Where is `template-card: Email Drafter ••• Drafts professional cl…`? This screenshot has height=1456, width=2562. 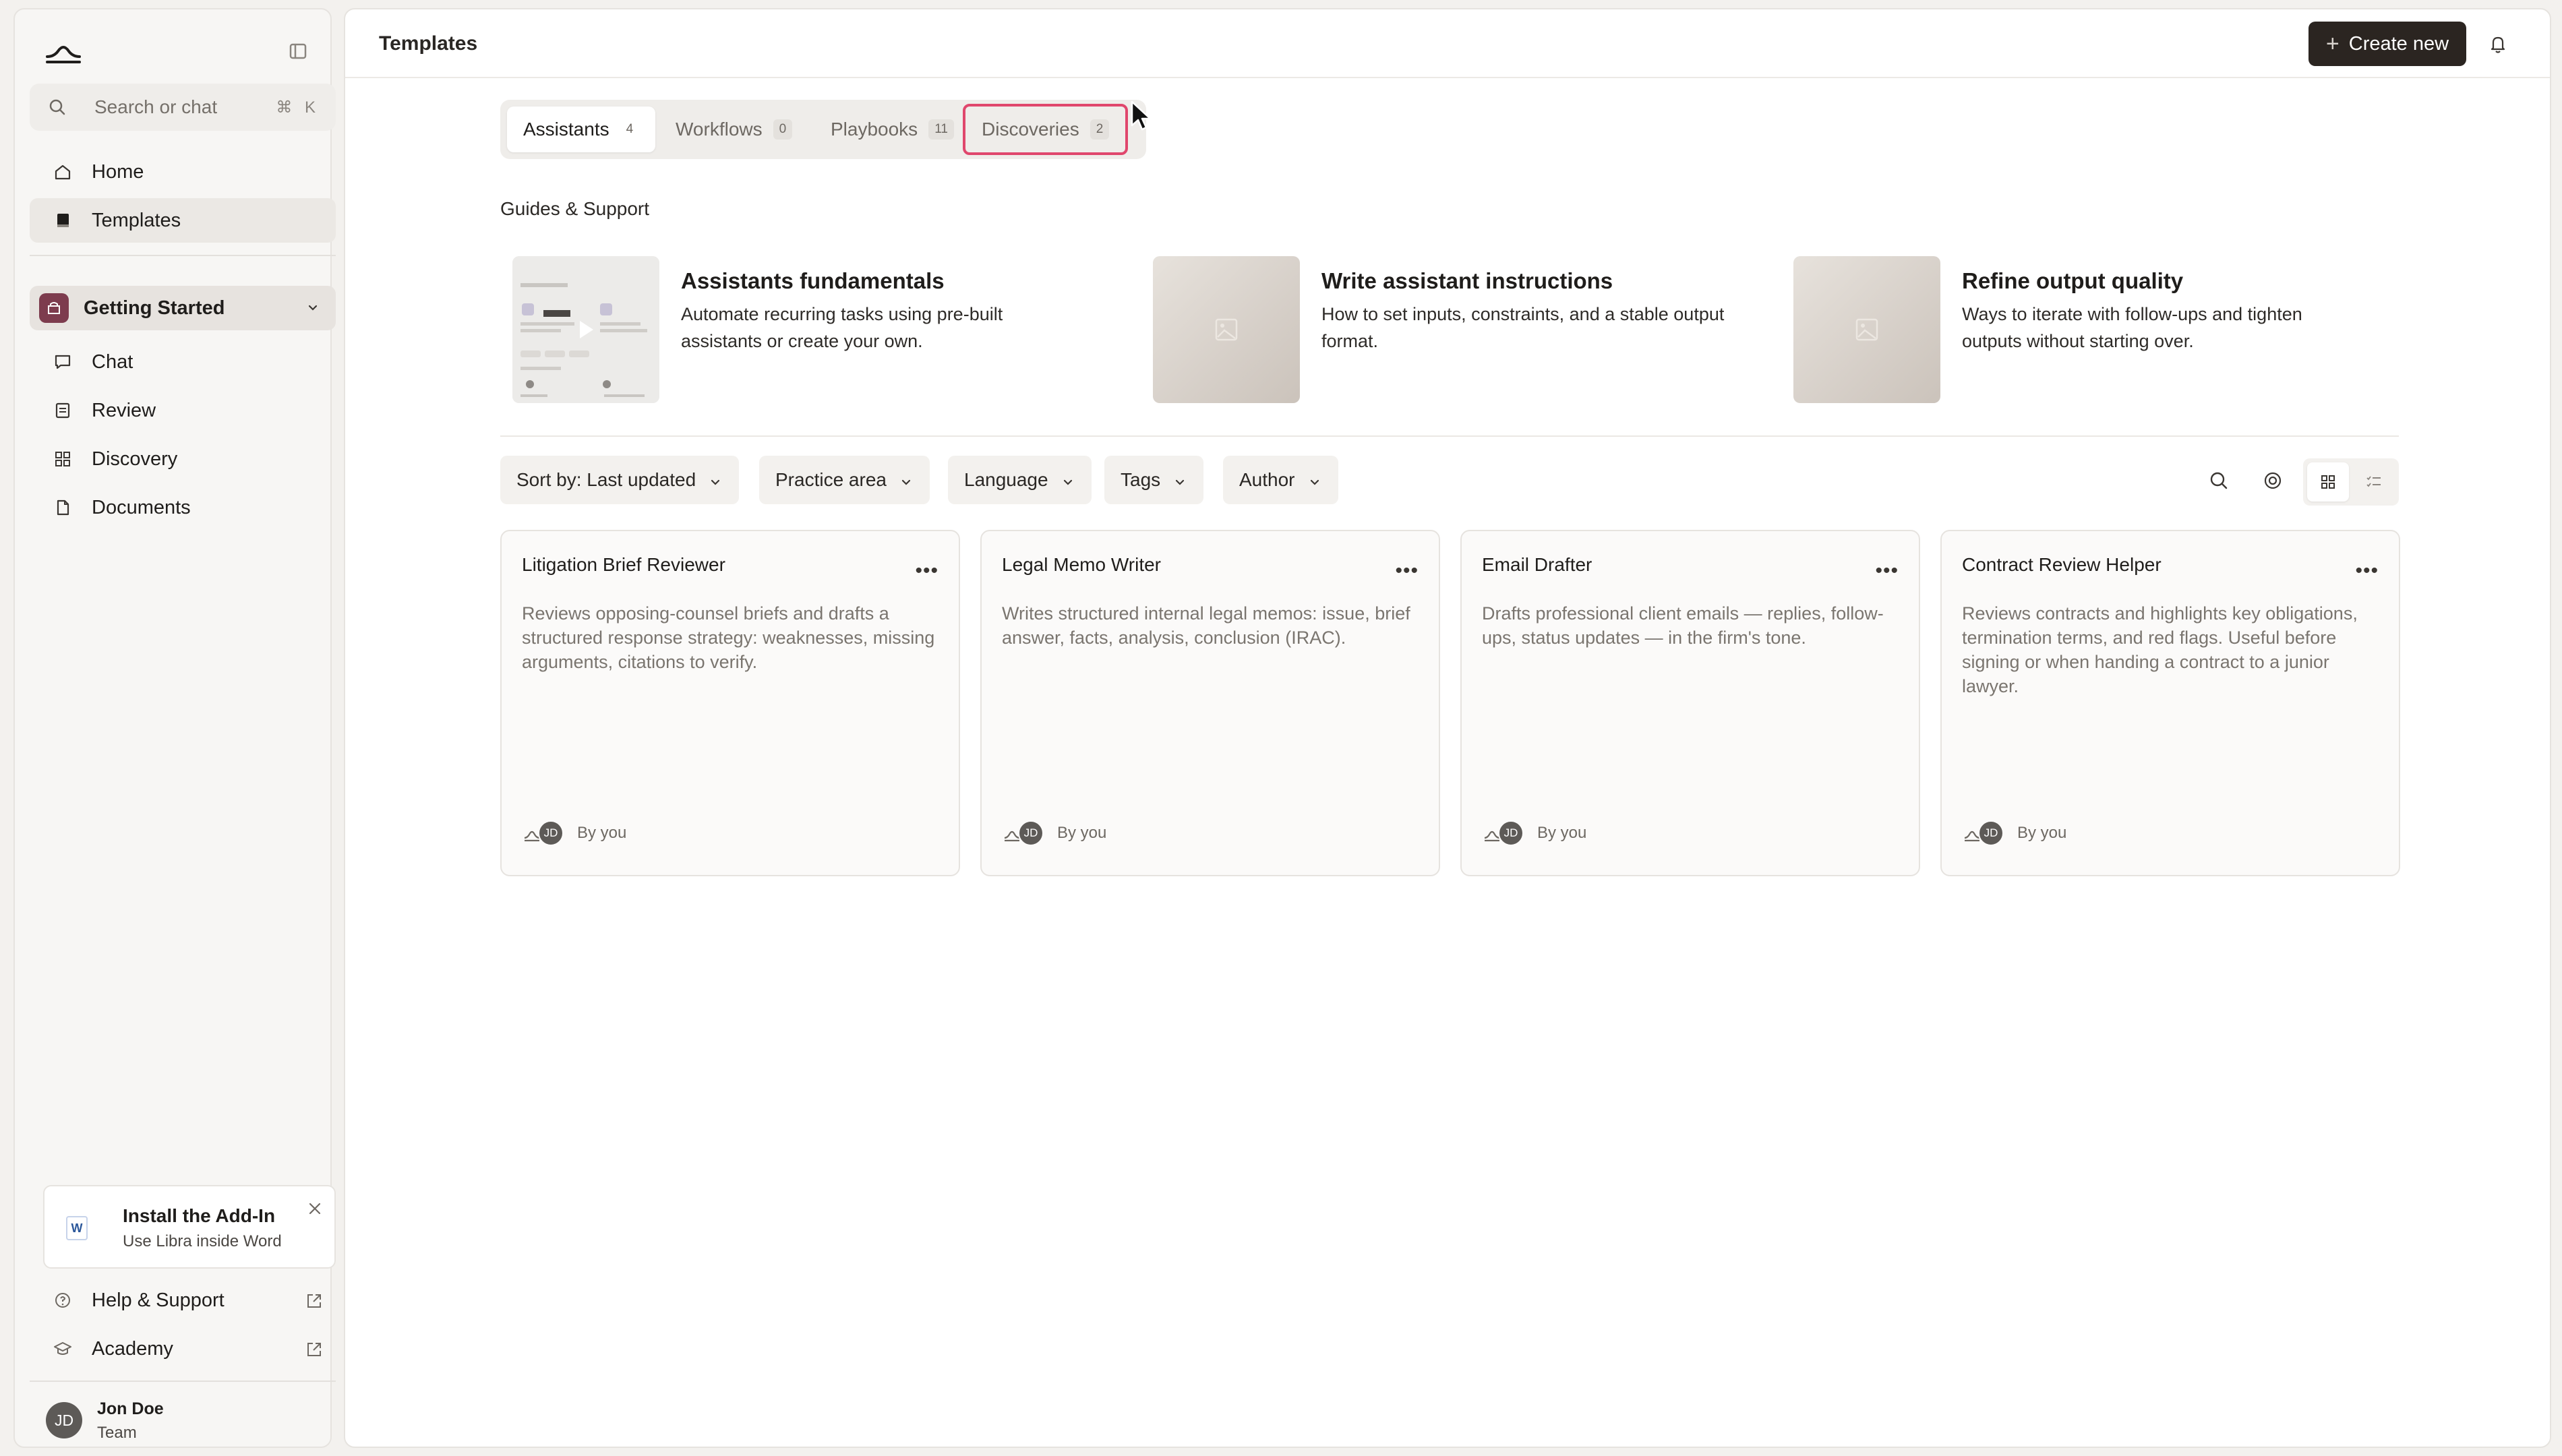
template-card: Email Drafter ••• Drafts professional cl… is located at coordinates (1690, 703).